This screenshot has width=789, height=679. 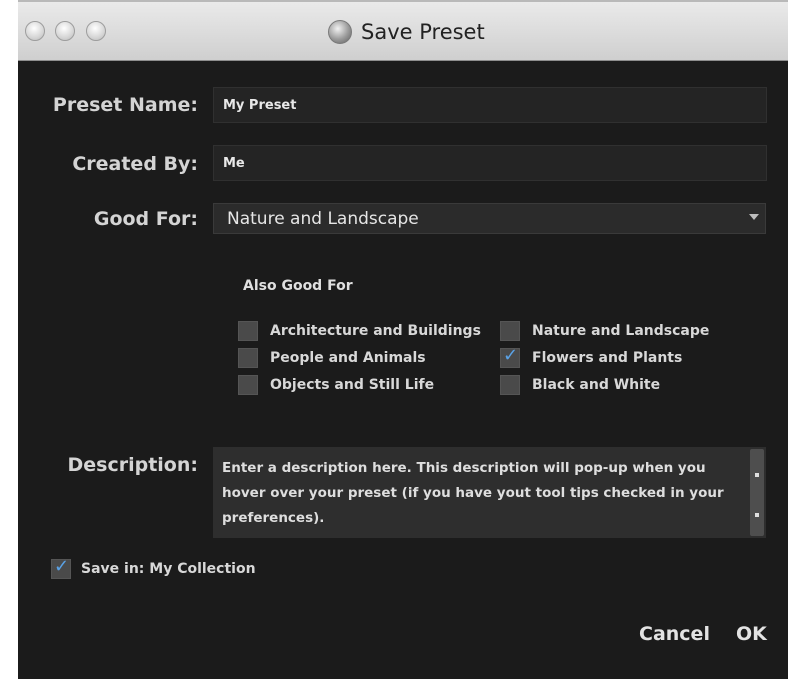 I want to click on checkbox-architecture-and-buildings: Architecture and Buildings, so click(x=359, y=331).